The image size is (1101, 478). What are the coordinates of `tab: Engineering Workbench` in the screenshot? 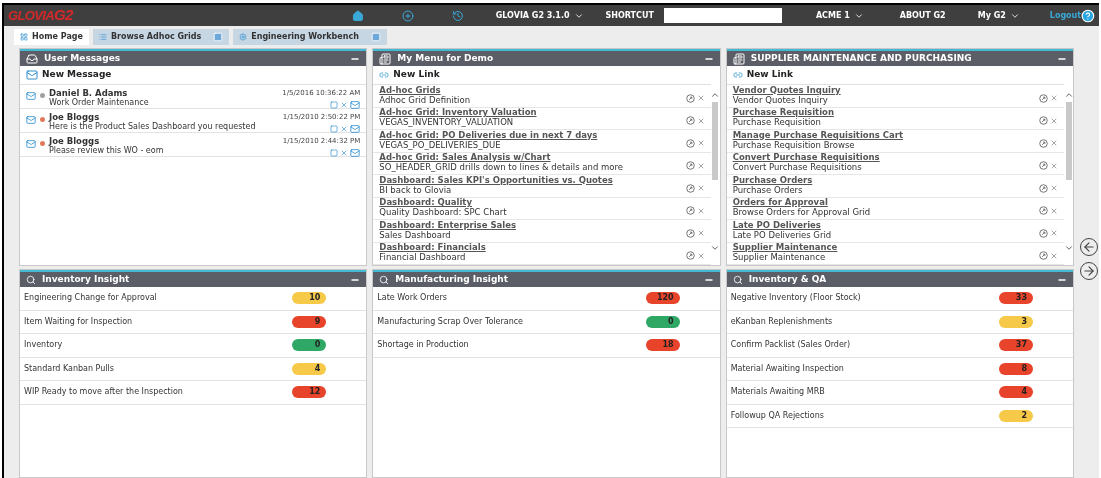 It's located at (310, 37).